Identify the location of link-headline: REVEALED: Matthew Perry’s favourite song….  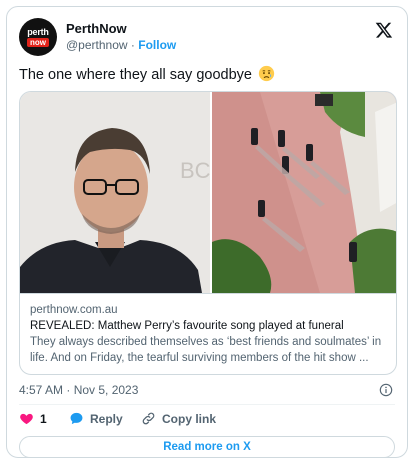
(187, 326).